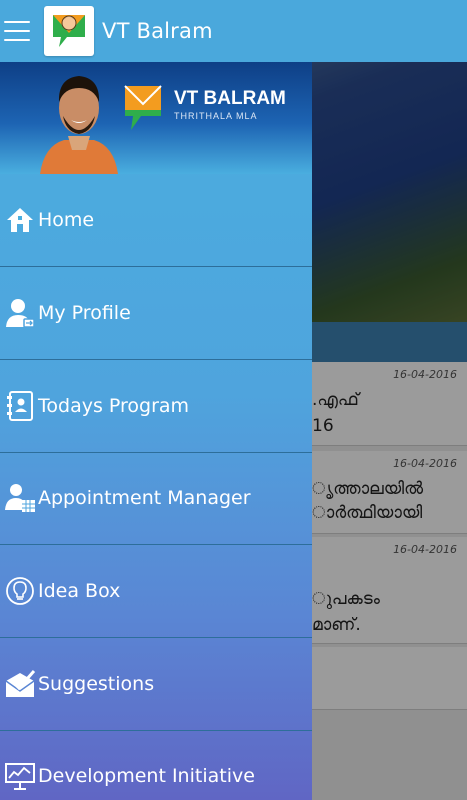  Describe the element at coordinates (20, 406) in the screenshot. I see `program-icon` at that location.